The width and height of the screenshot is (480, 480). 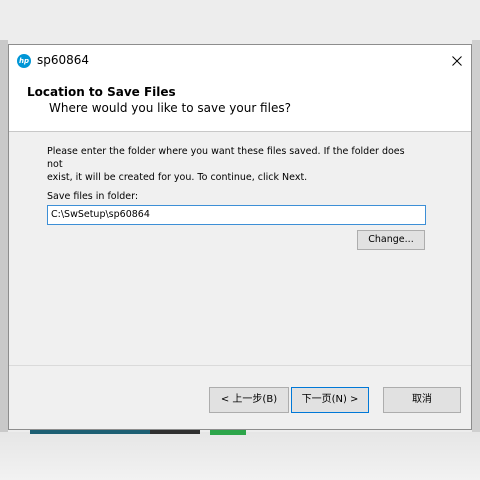 I want to click on folder-path-input: C:\SwSetup\sp60864, so click(x=236, y=215).